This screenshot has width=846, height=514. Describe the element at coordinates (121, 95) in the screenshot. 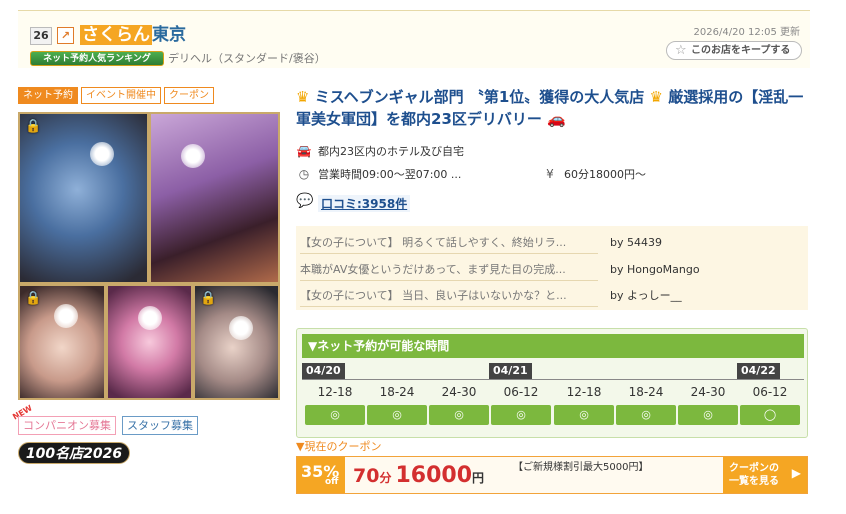

I see `tag-event: イベント開催中` at that location.